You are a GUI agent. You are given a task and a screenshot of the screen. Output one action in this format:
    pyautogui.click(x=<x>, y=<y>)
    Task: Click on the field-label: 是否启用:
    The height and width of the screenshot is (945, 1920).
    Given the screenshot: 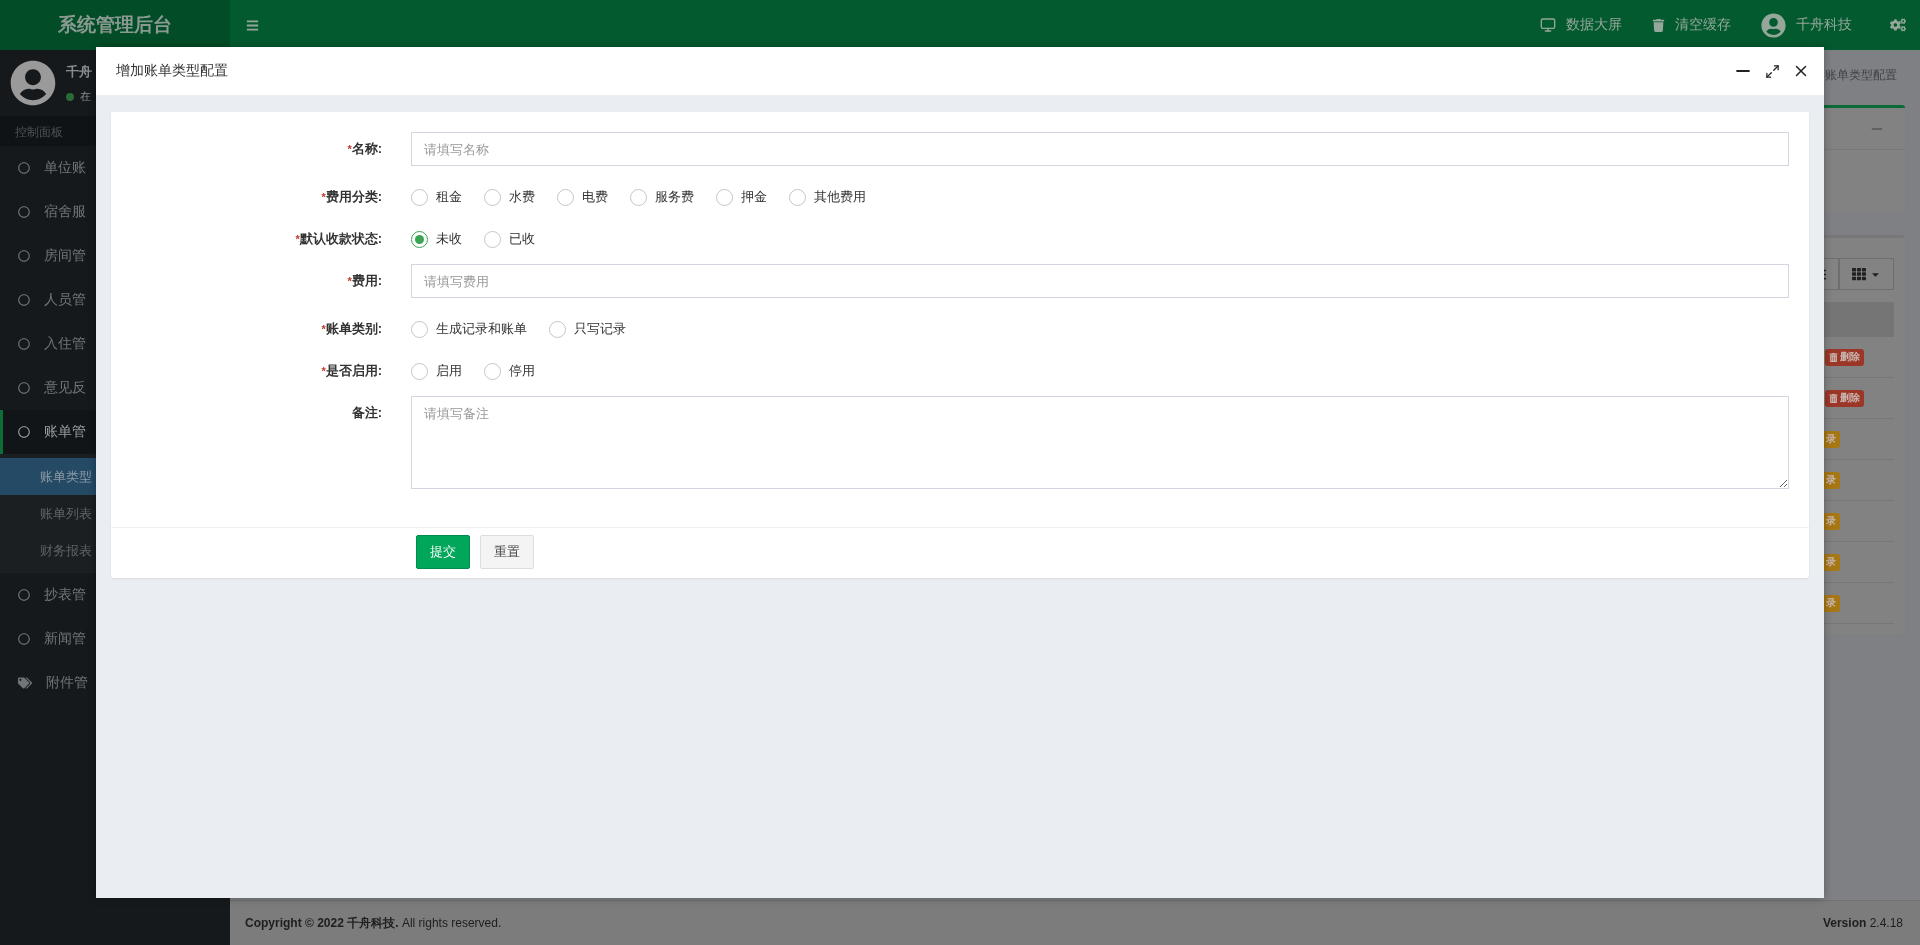 What is the action you would take?
    pyautogui.click(x=353, y=370)
    